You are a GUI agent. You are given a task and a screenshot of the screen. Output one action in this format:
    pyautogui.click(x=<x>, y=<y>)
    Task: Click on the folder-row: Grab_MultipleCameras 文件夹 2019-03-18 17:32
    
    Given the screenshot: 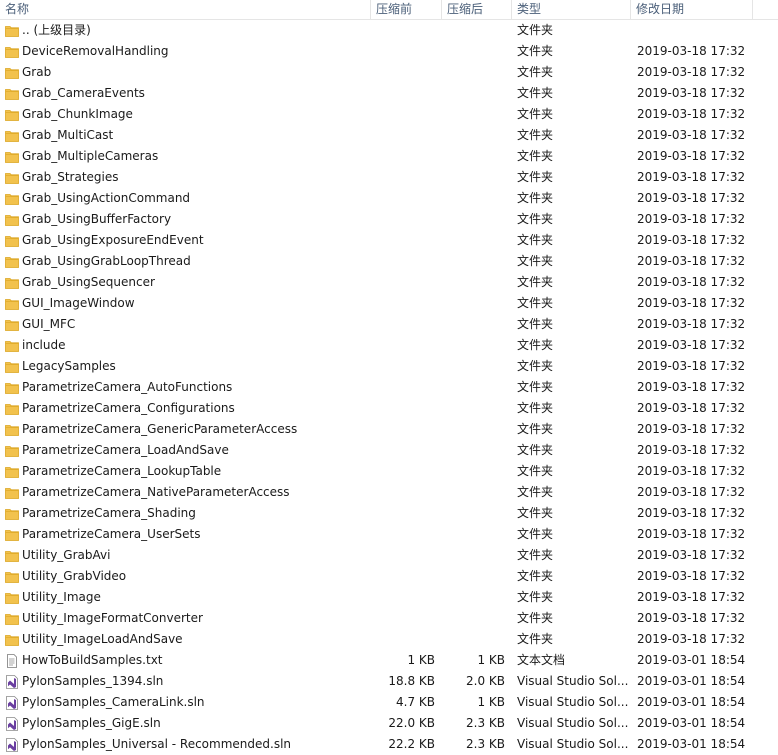 What is the action you would take?
    pyautogui.click(x=389, y=156)
    